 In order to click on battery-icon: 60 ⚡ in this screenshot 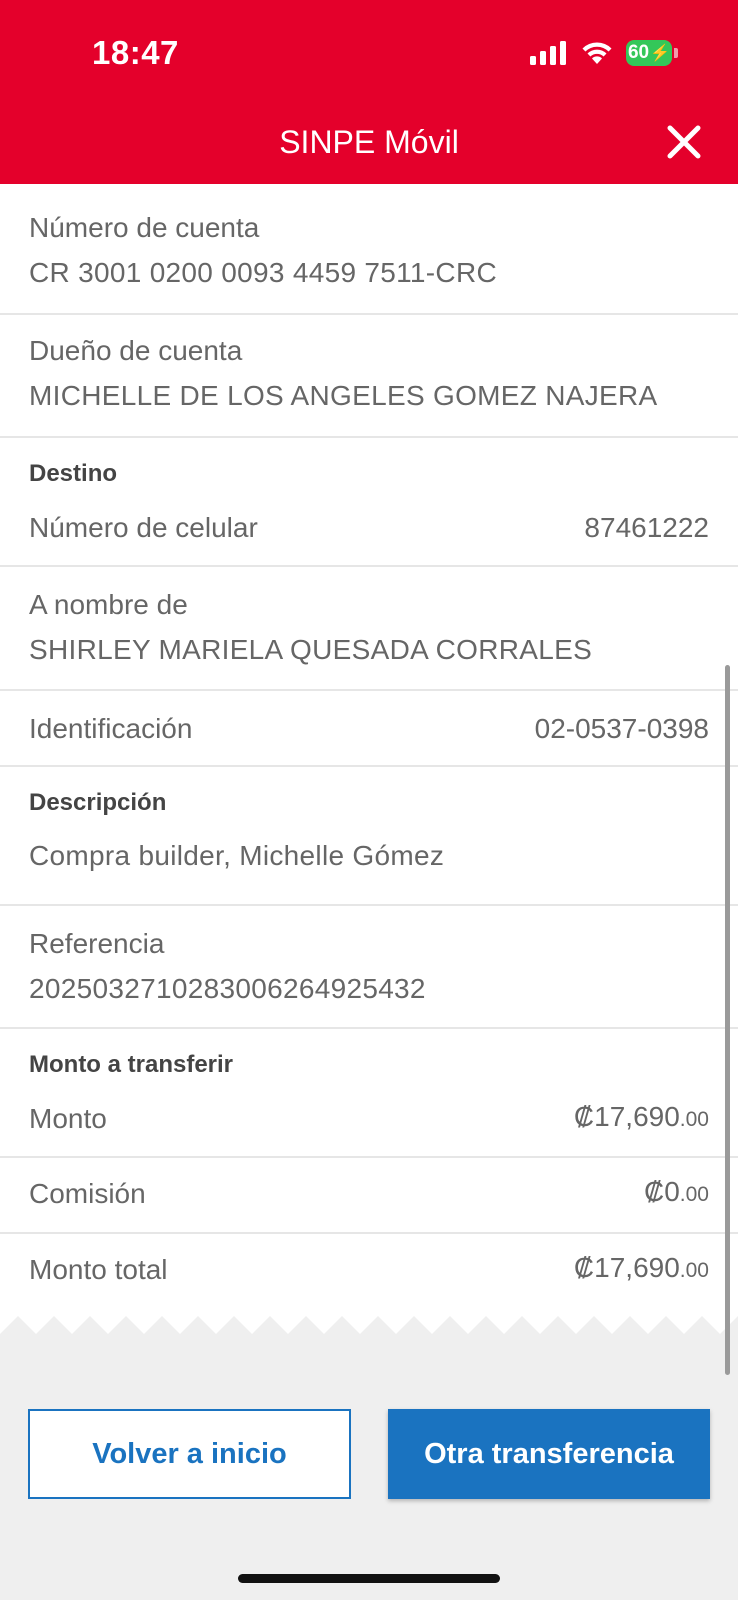, I will do `click(652, 53)`.